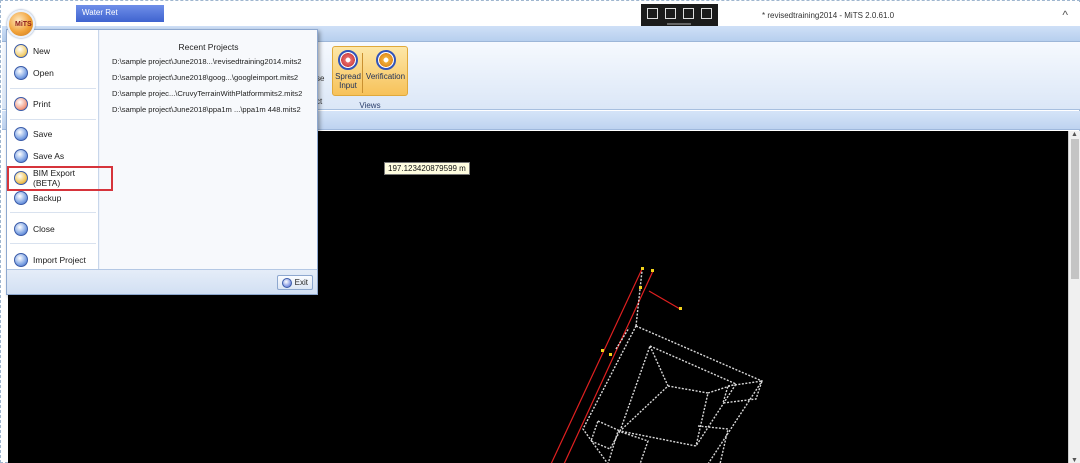  Describe the element at coordinates (348, 85) in the screenshot. I see `spread-input-label-2: Input` at that location.